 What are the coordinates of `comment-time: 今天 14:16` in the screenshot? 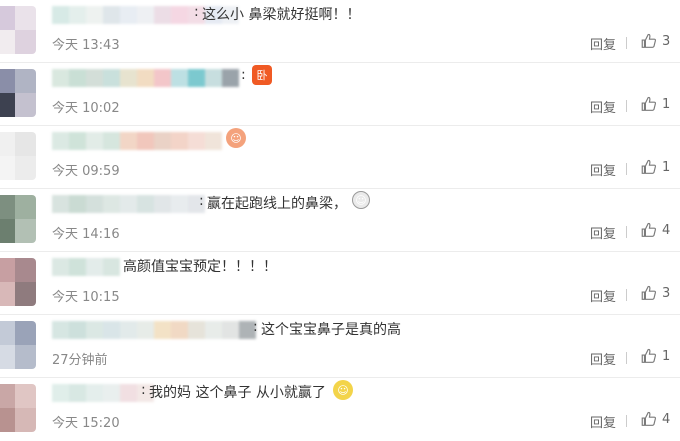 It's located at (86, 234).